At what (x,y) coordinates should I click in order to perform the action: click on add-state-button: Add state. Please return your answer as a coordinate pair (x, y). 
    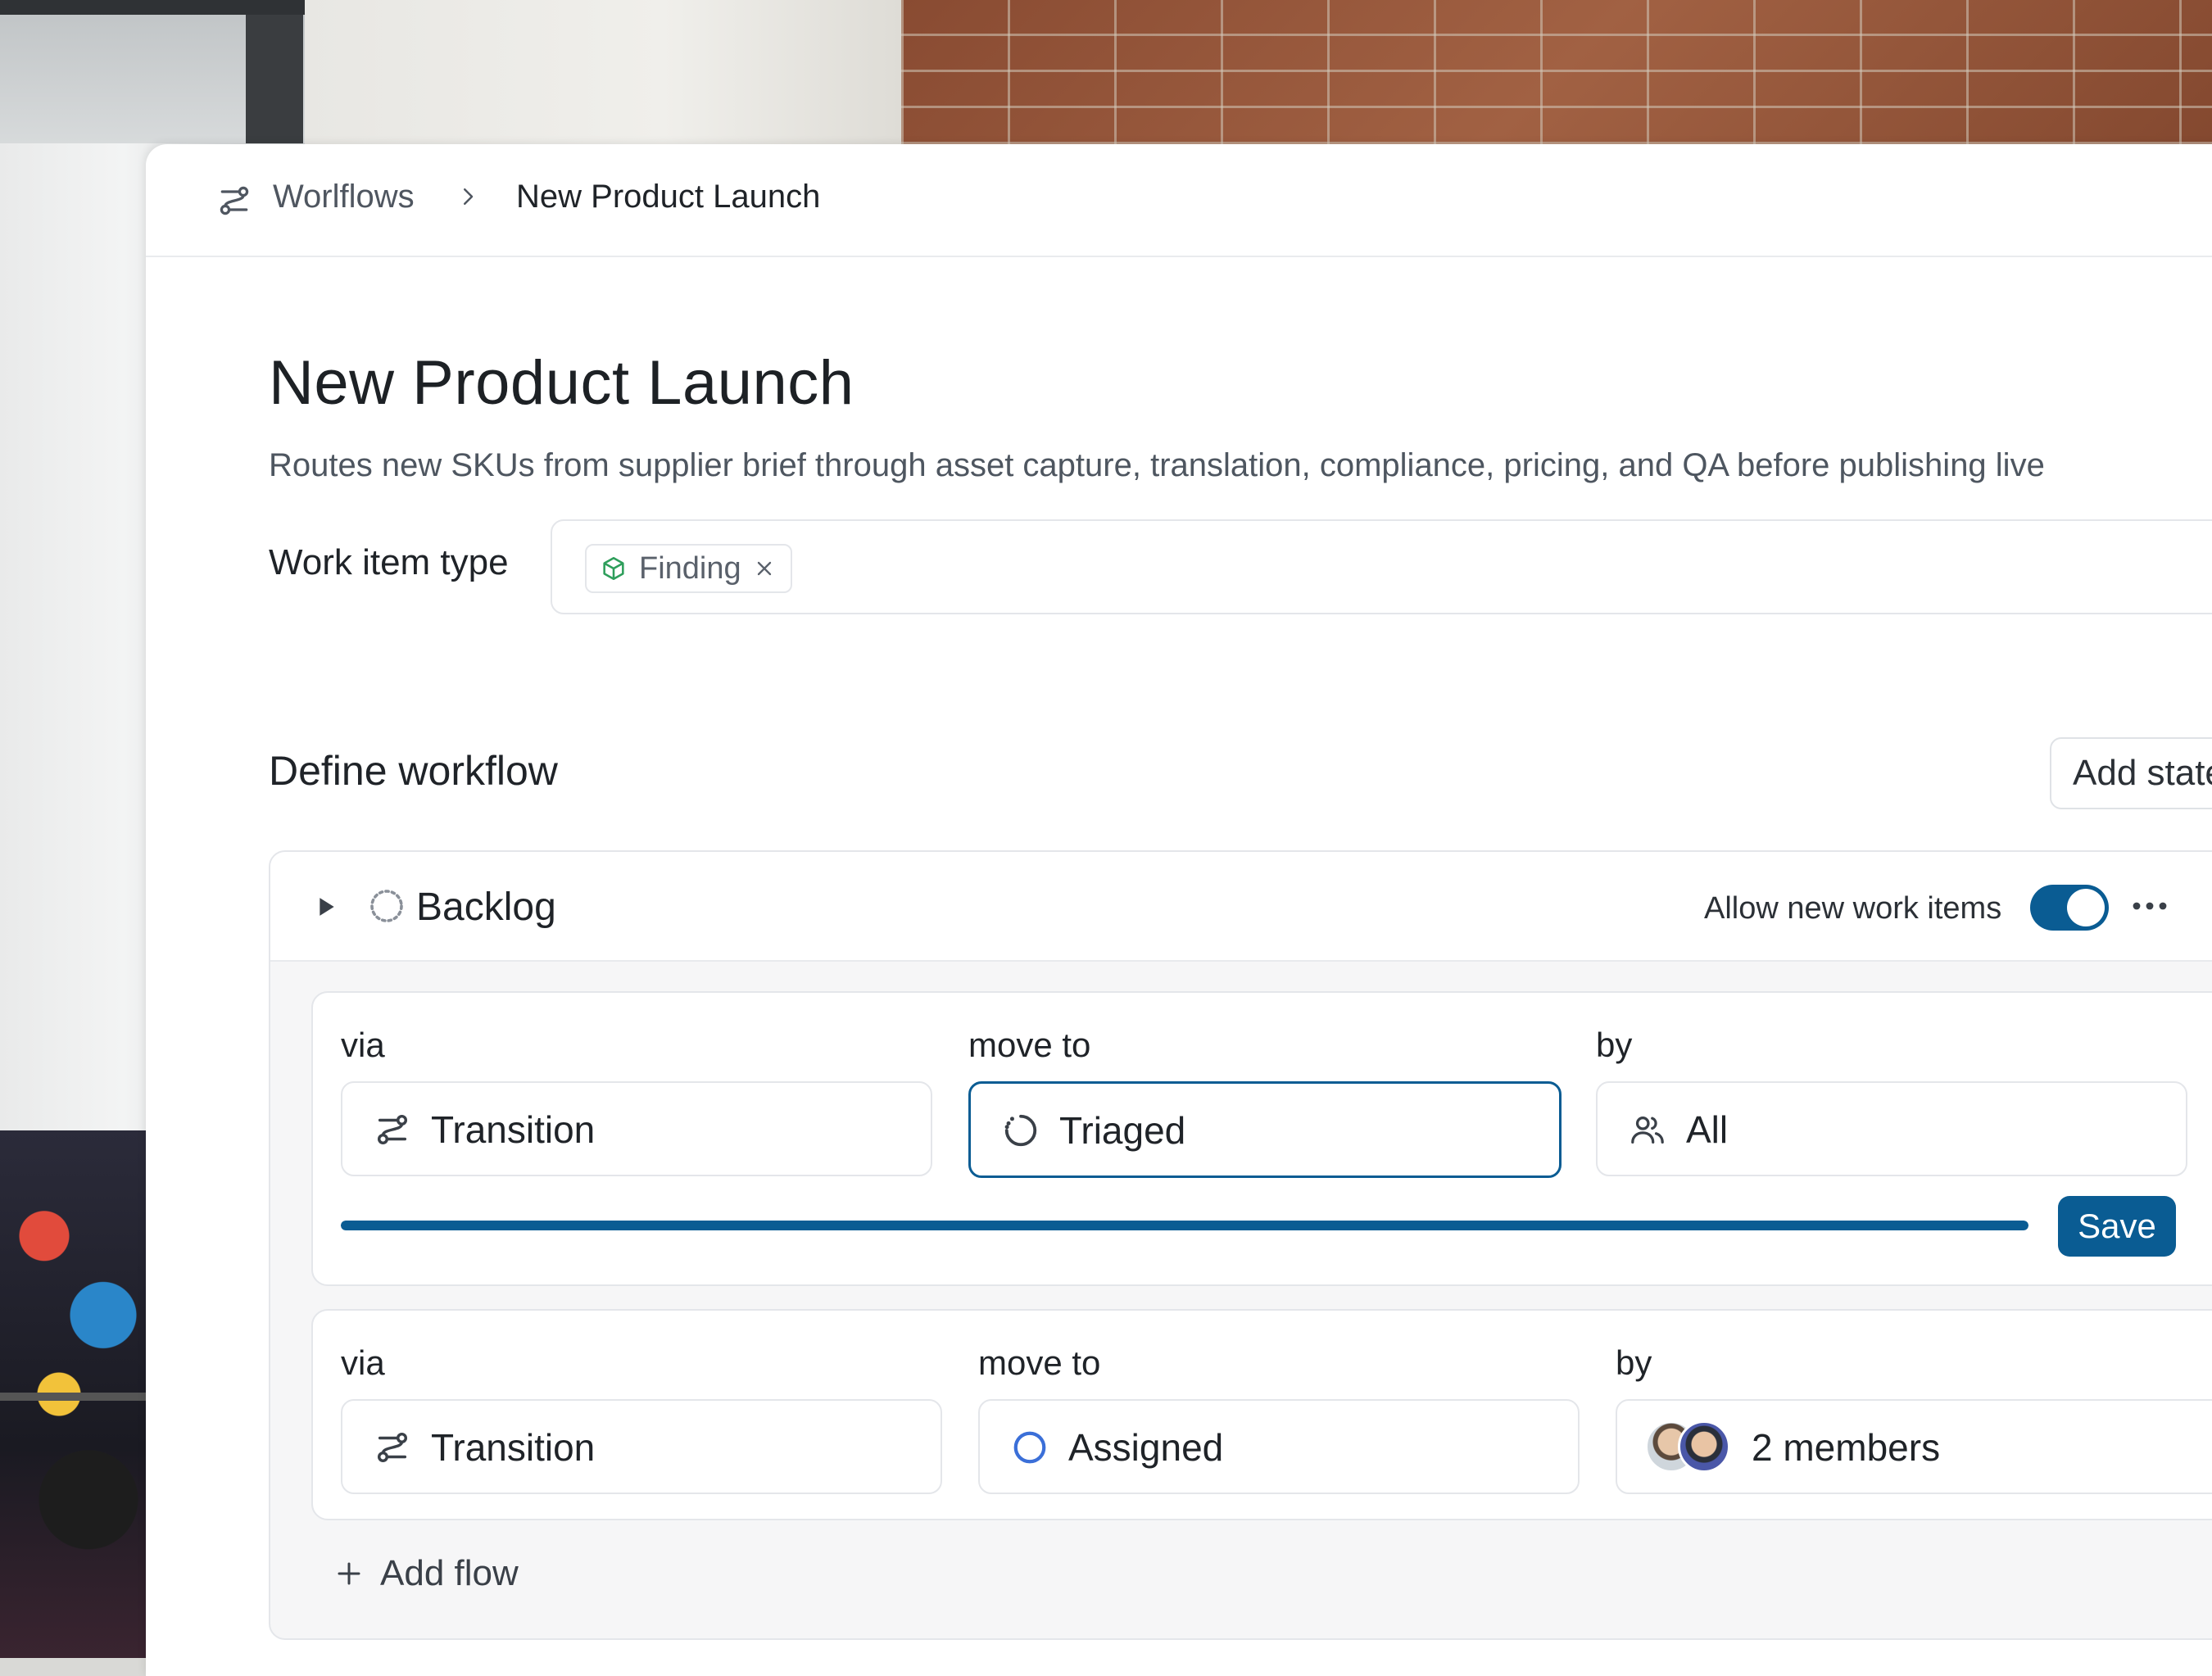
    Looking at the image, I should click on (2131, 773).